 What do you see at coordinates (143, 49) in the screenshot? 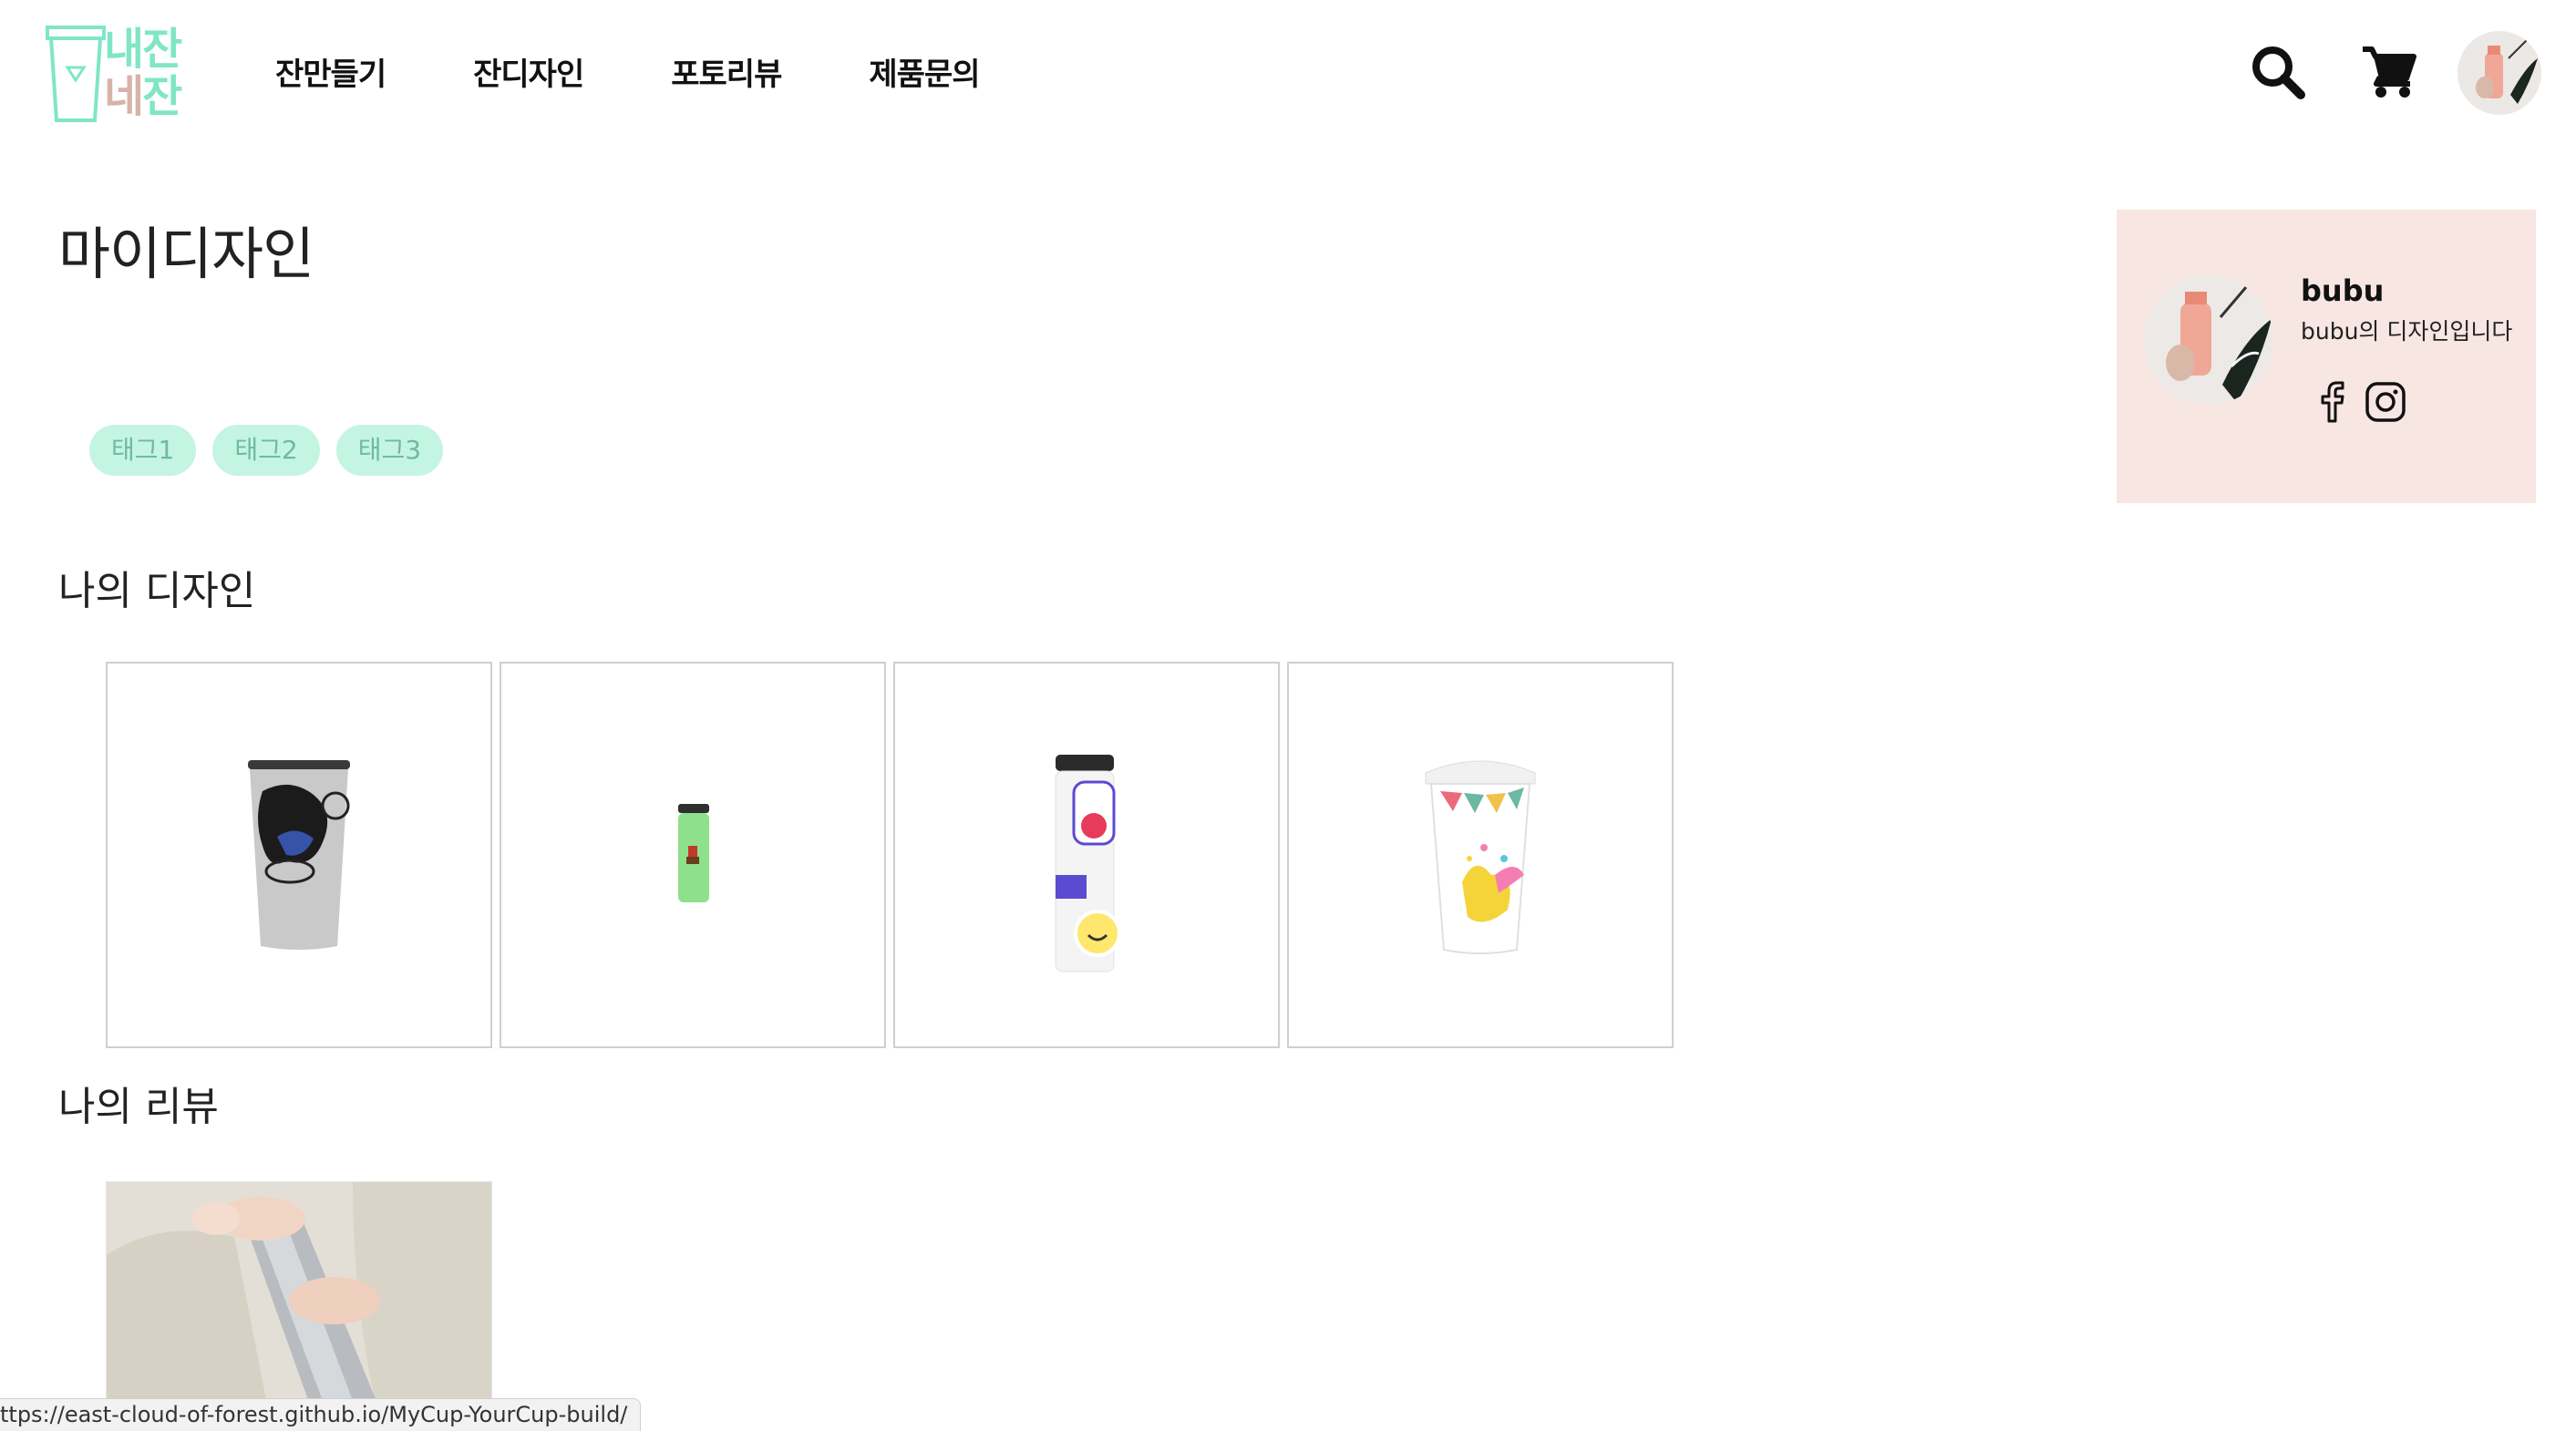
I see `logo-line-1: 내잔` at bounding box center [143, 49].